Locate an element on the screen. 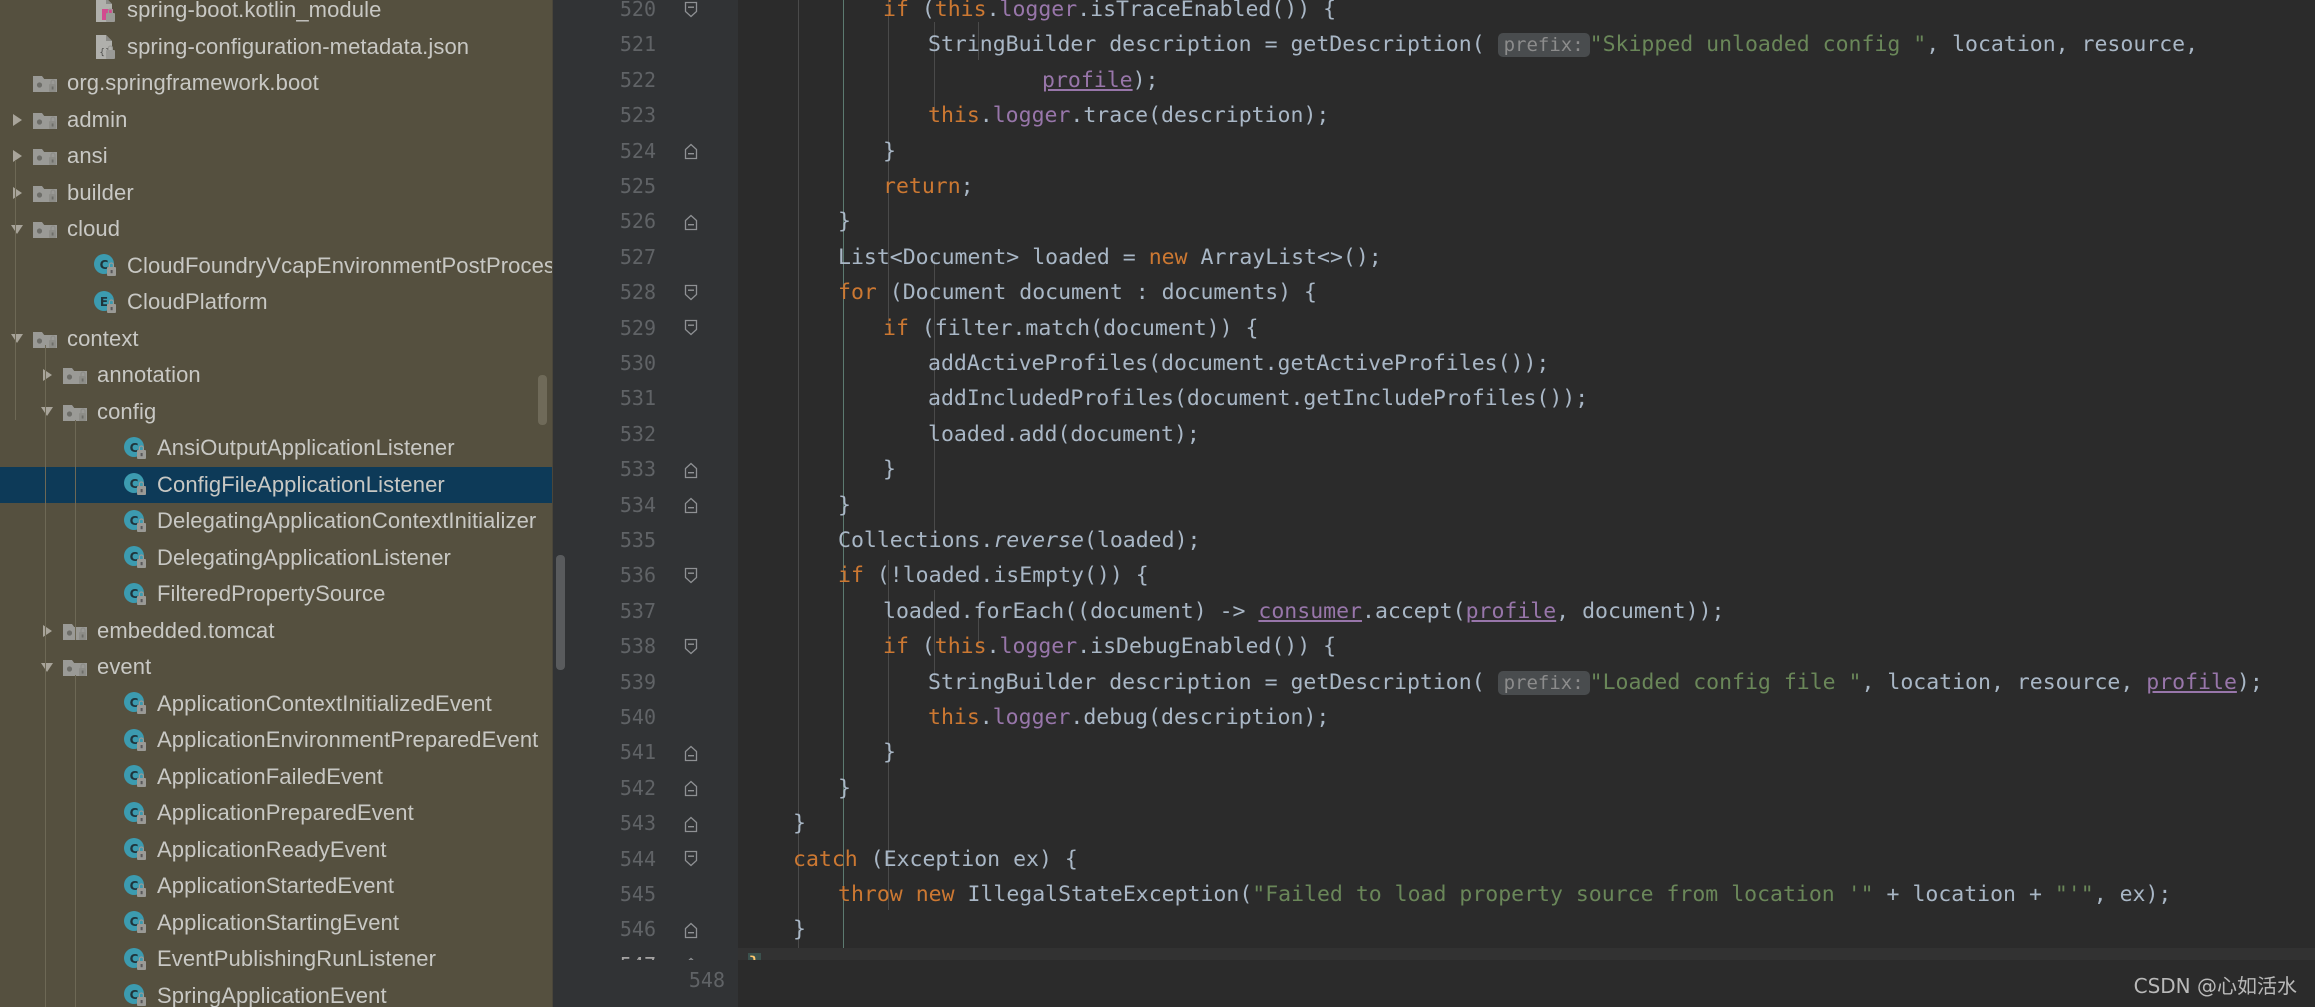 This screenshot has width=2315, height=1007. code-line: this.logger.debug(description); is located at coordinates (1526, 717).